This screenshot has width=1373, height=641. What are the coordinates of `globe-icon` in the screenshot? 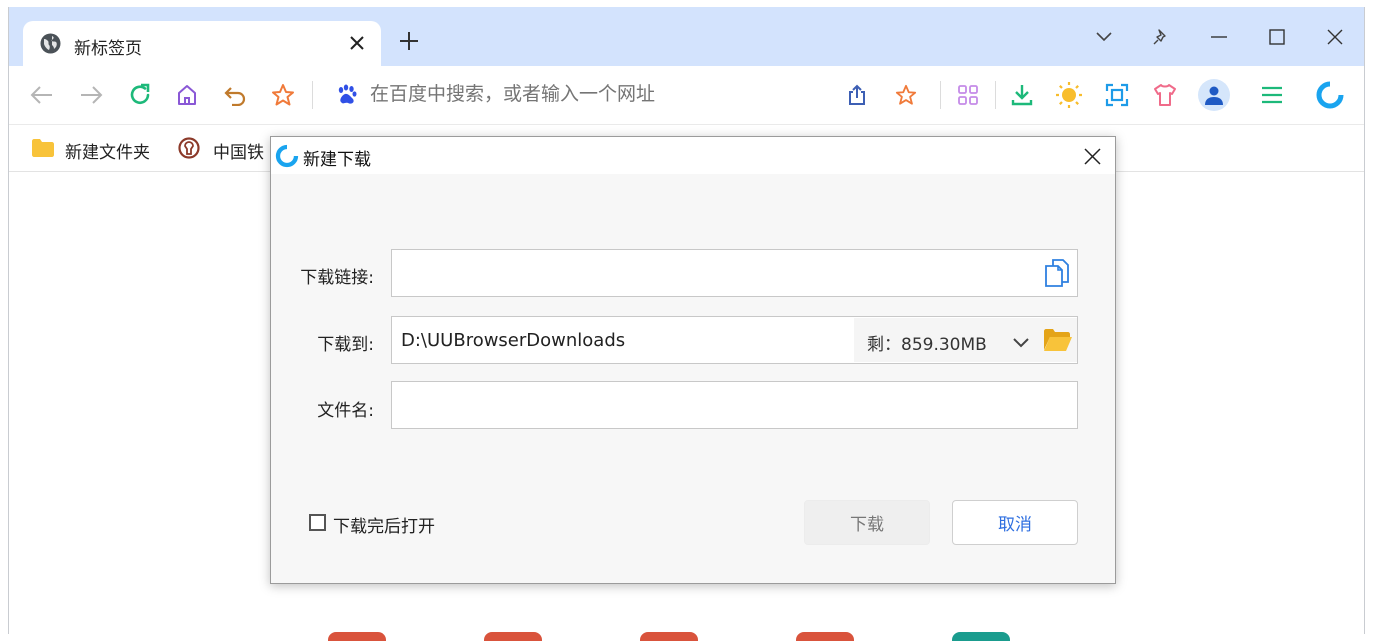 It's located at (50, 43).